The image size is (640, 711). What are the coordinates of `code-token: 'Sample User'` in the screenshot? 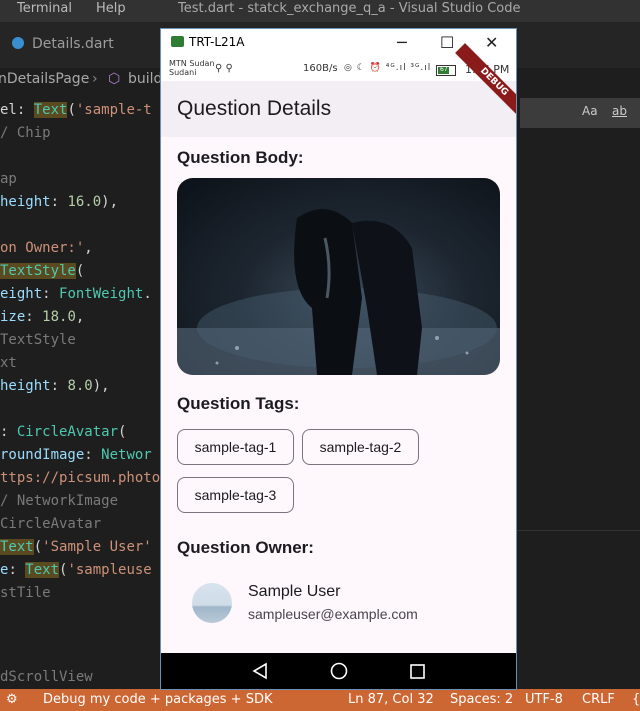 It's located at (97, 547).